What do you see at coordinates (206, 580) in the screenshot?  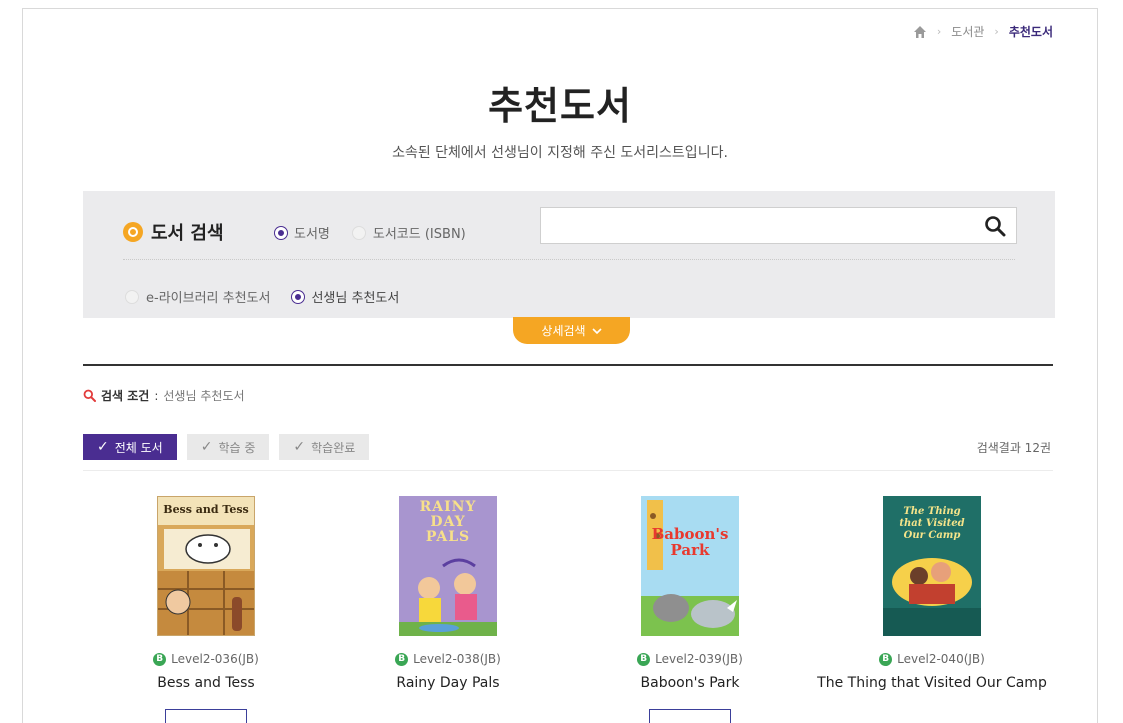 I see `bess-and-tess-cover-art` at bounding box center [206, 580].